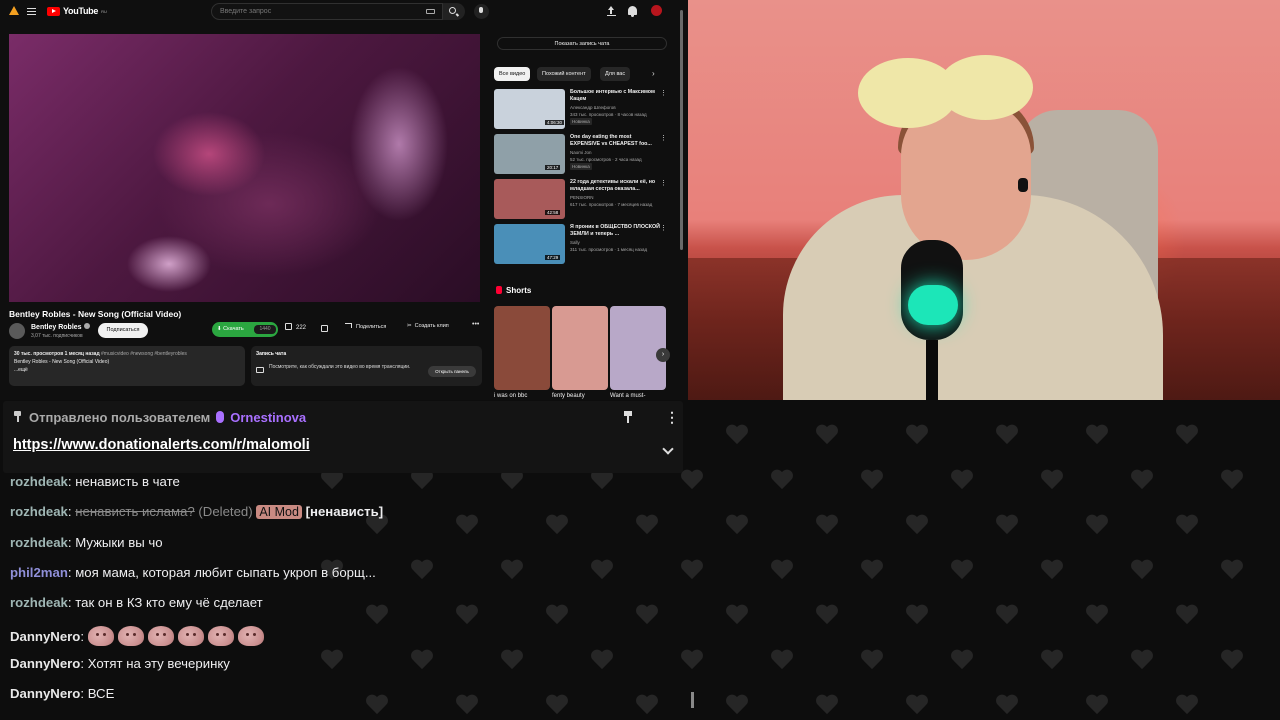  Describe the element at coordinates (57, 336) in the screenshot. I see `subscriber-count: 3,07 тыс. подписчиков` at that location.